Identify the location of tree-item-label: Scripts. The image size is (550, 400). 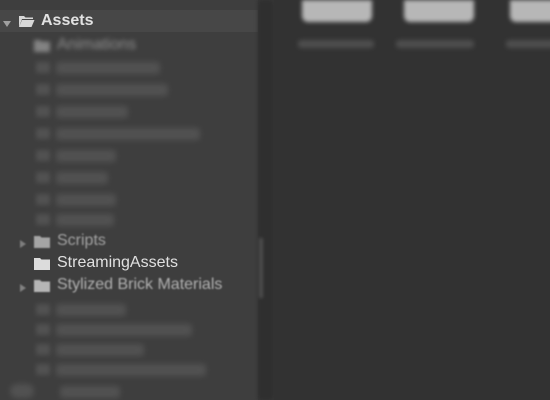
(81, 240).